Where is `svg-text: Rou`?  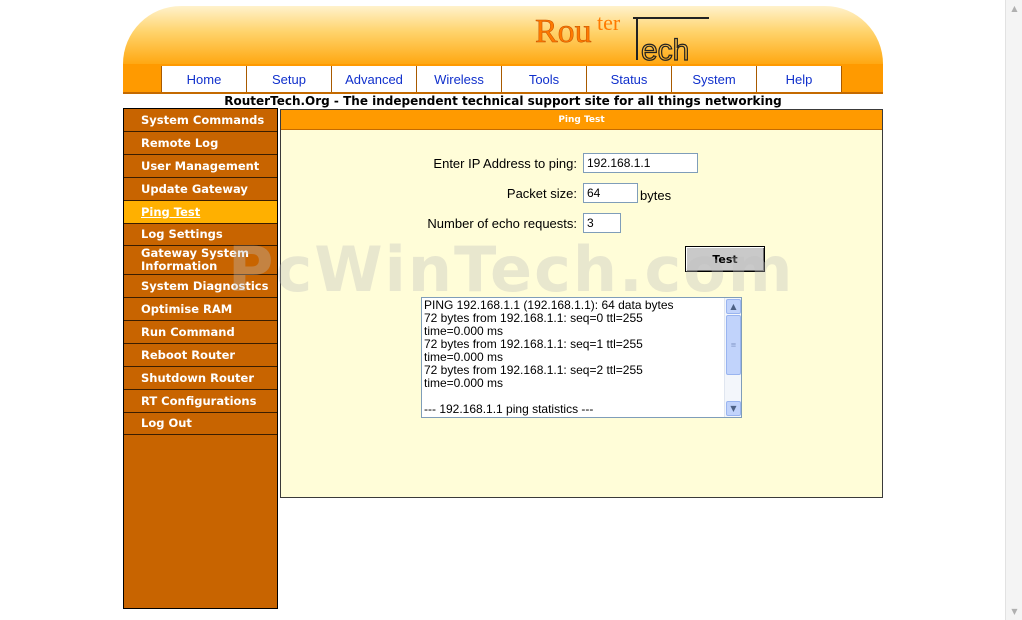
svg-text: Rou is located at coordinates (563, 31).